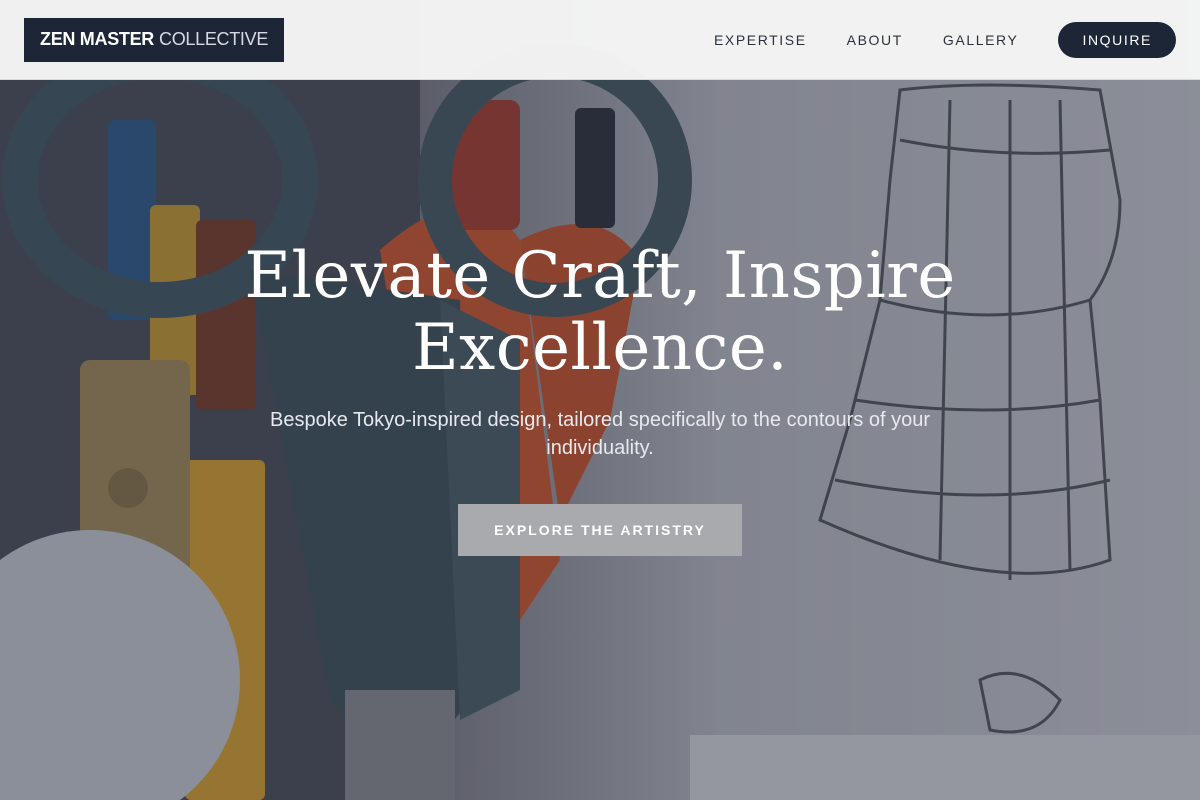 The image size is (1200, 800). I want to click on hero-headline-line2: Excellence., so click(600, 348).